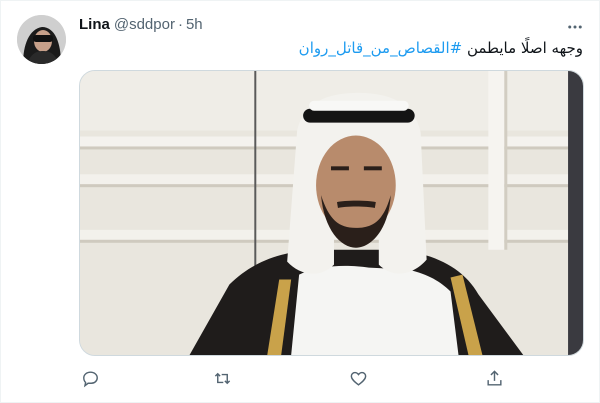 Image resolution: width=600 pixels, height=403 pixels. I want to click on reply-icon, so click(90, 378).